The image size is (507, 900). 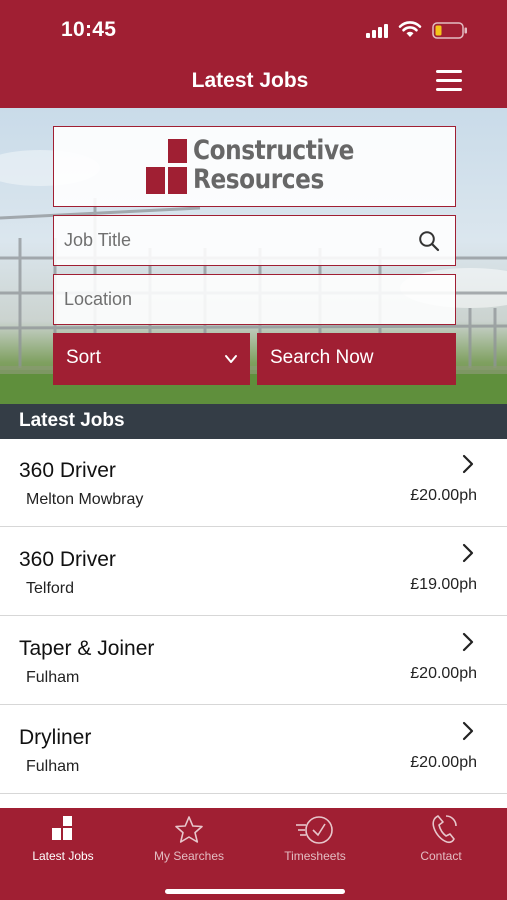 What do you see at coordinates (410, 29) in the screenshot?
I see `wifi-icon` at bounding box center [410, 29].